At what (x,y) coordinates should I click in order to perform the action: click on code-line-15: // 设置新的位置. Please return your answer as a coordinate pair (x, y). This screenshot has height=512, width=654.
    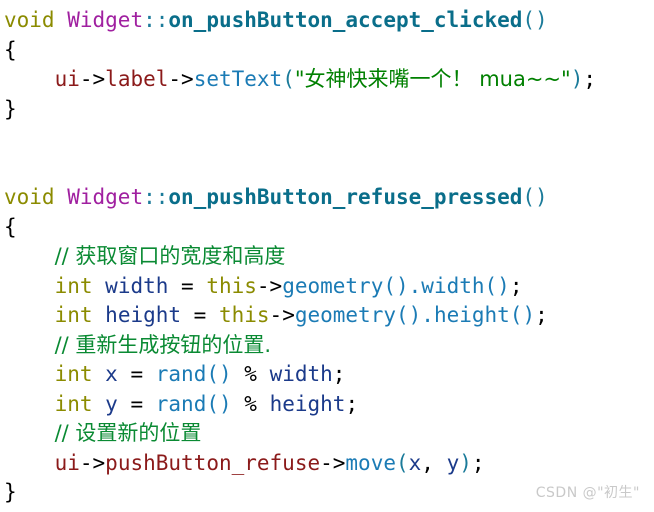
    Looking at the image, I should click on (329, 434).